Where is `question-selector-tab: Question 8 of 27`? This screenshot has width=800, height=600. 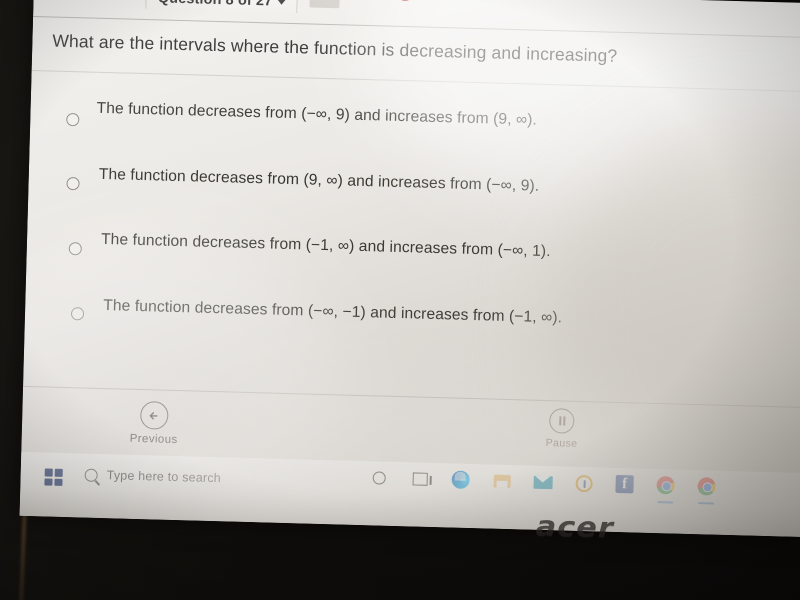
question-selector-tab: Question 8 of 27 is located at coordinates (222, 7).